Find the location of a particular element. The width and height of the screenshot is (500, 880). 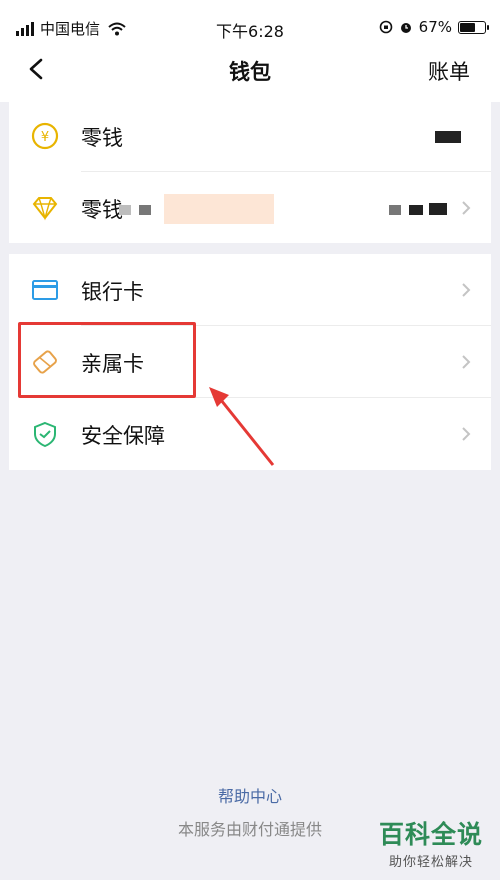

change-invest-label: 零钱 is located at coordinates (102, 210).